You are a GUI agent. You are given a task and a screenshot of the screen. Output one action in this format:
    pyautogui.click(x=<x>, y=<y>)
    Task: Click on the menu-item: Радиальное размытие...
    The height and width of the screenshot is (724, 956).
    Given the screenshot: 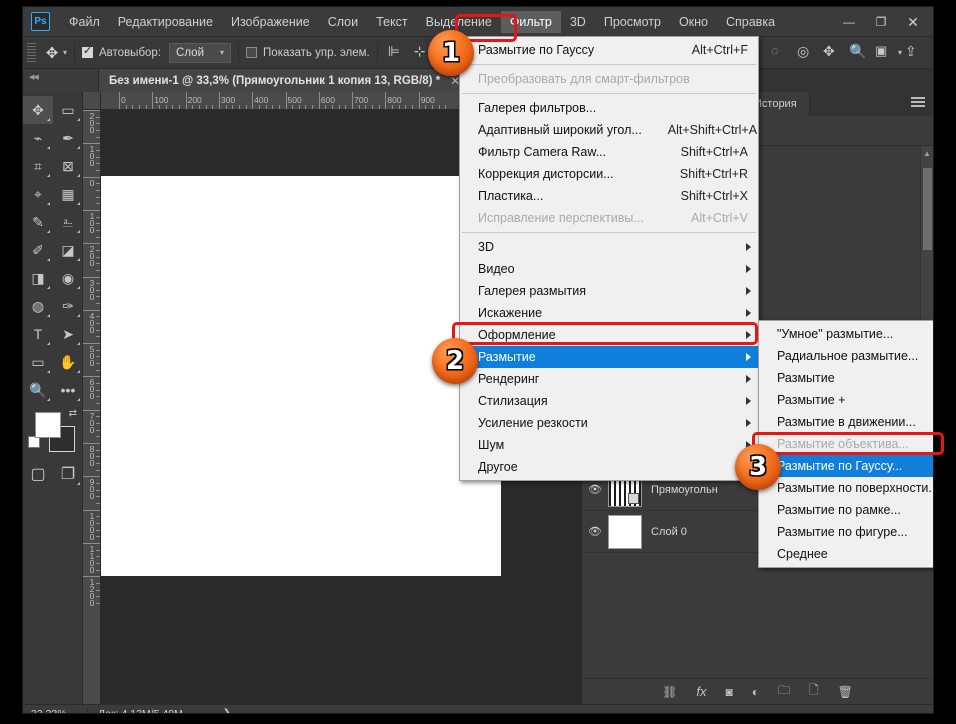 What is the action you would take?
    pyautogui.click(x=846, y=356)
    